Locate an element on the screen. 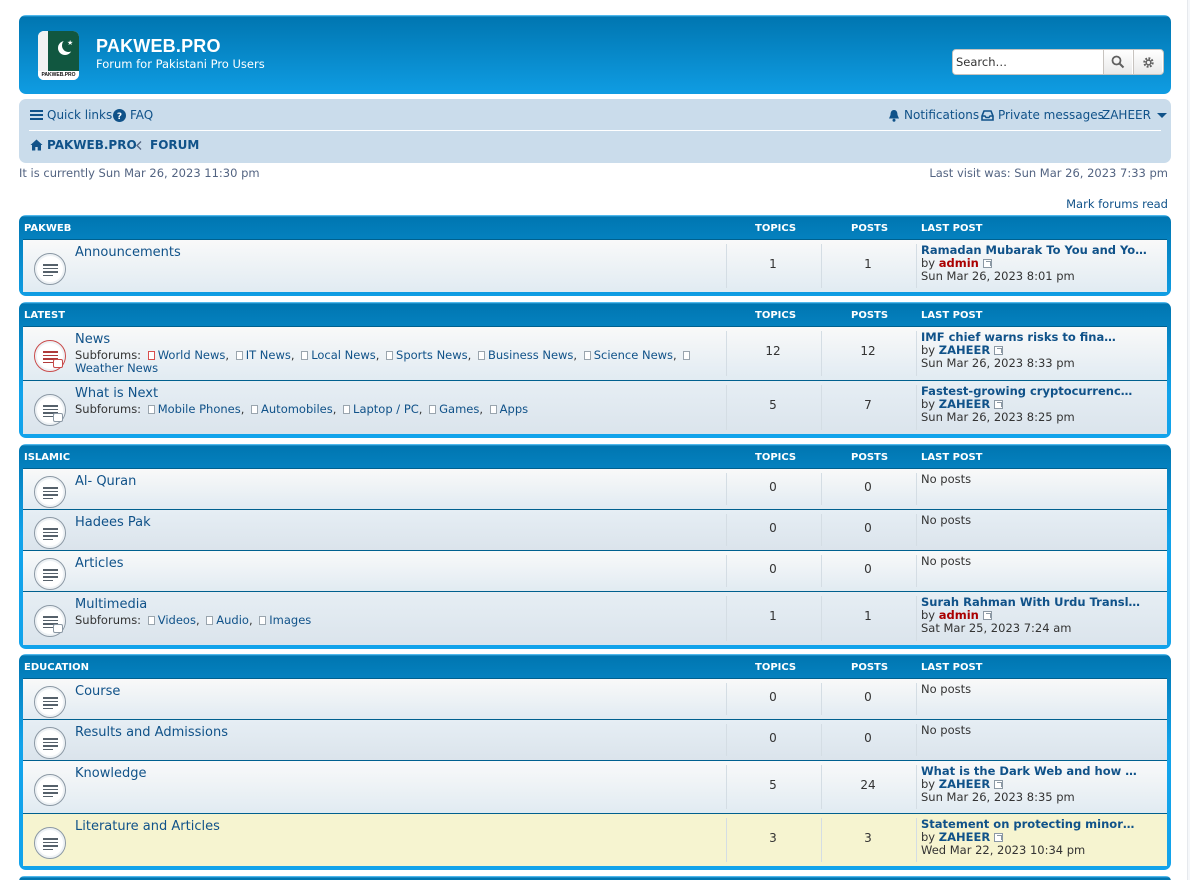 The height and width of the screenshot is (880, 1190). category-title: ISLAMIC is located at coordinates (47, 457).